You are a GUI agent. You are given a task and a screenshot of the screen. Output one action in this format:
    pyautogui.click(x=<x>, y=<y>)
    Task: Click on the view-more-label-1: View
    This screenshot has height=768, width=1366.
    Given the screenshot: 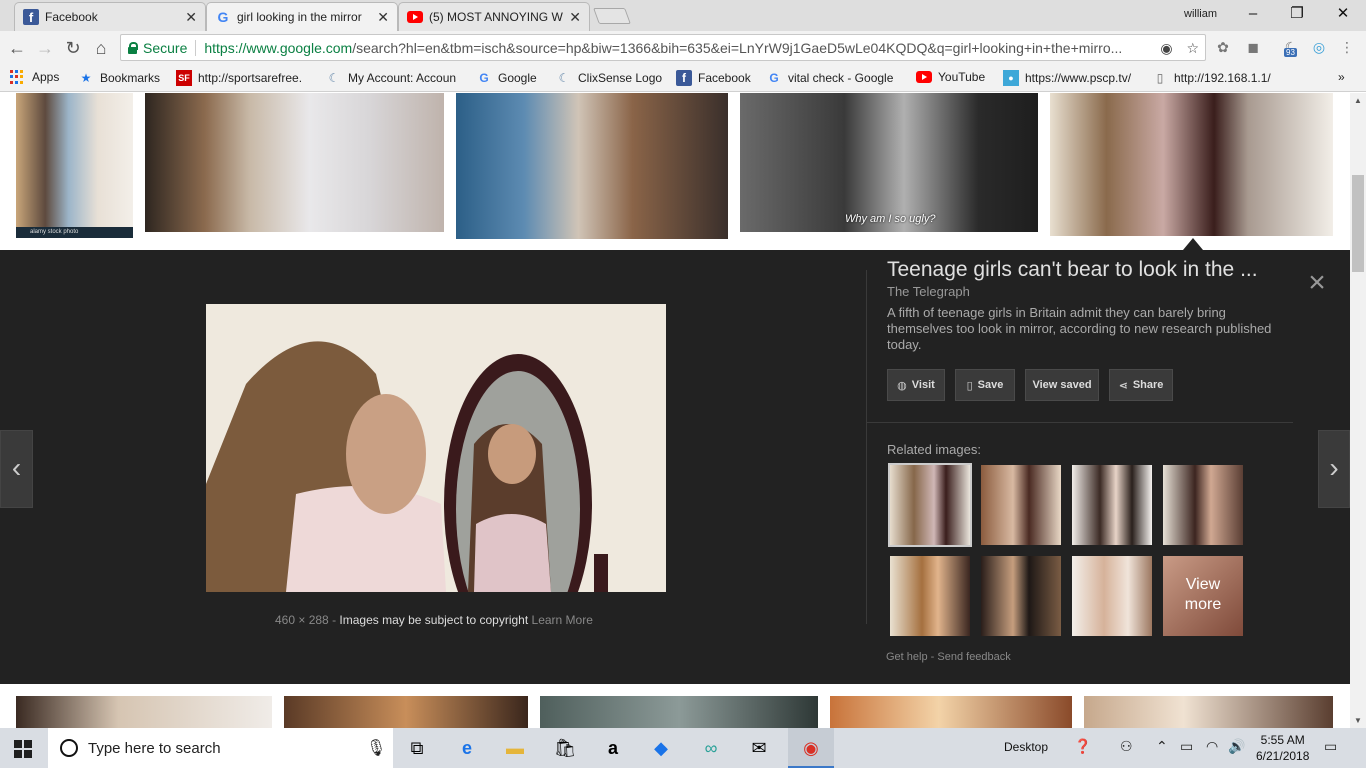 What is the action you would take?
    pyautogui.click(x=1203, y=584)
    